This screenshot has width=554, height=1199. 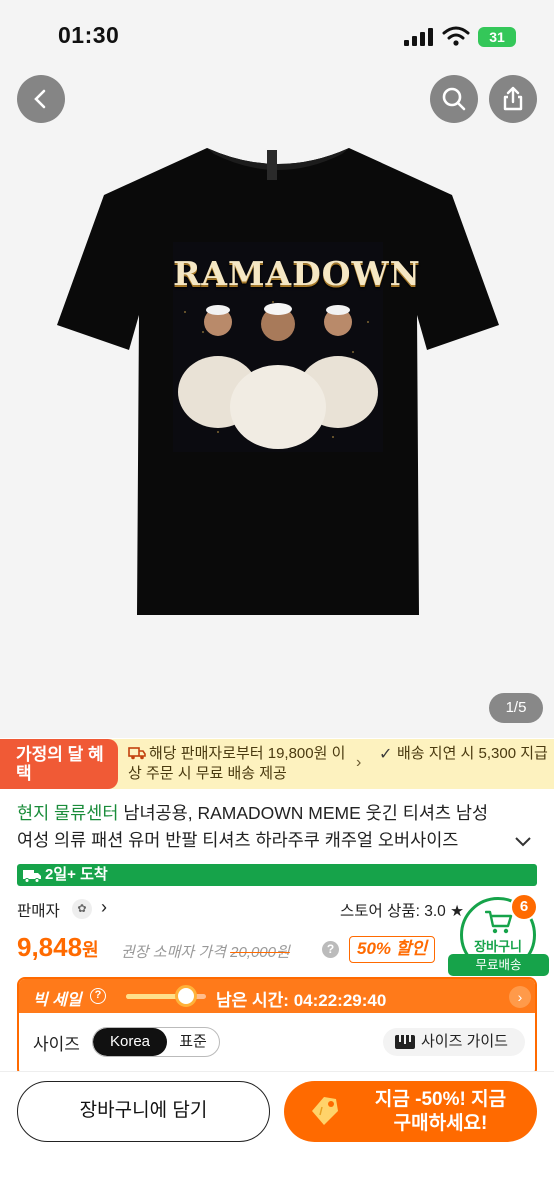 I want to click on sale-price: 9,848원, so click(x=58, y=947).